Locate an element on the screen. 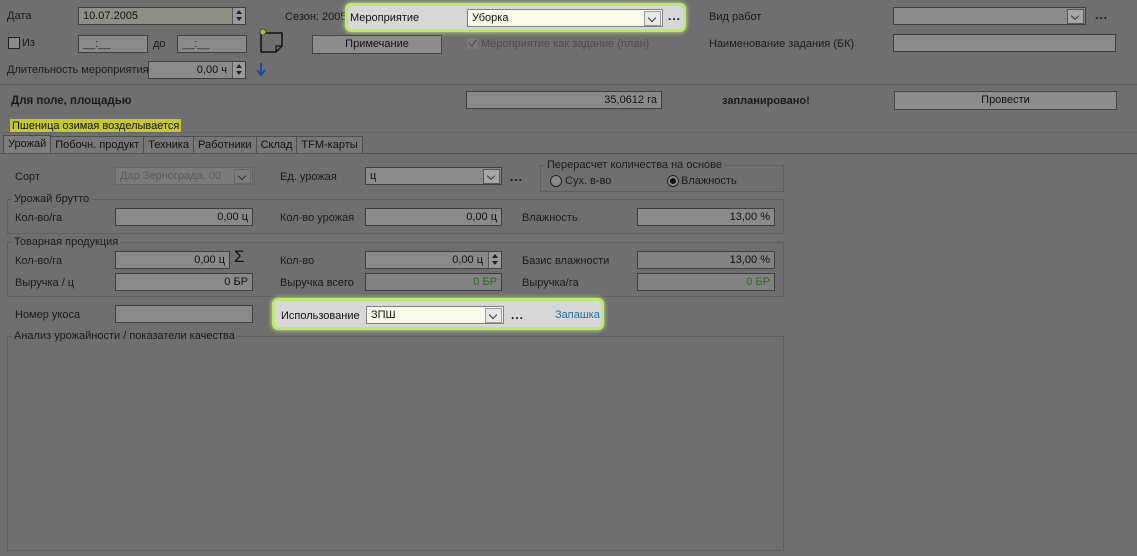 Image resolution: width=1137 pixels, height=556 pixels. commercial-title: Товарная продукция is located at coordinates (66, 242).